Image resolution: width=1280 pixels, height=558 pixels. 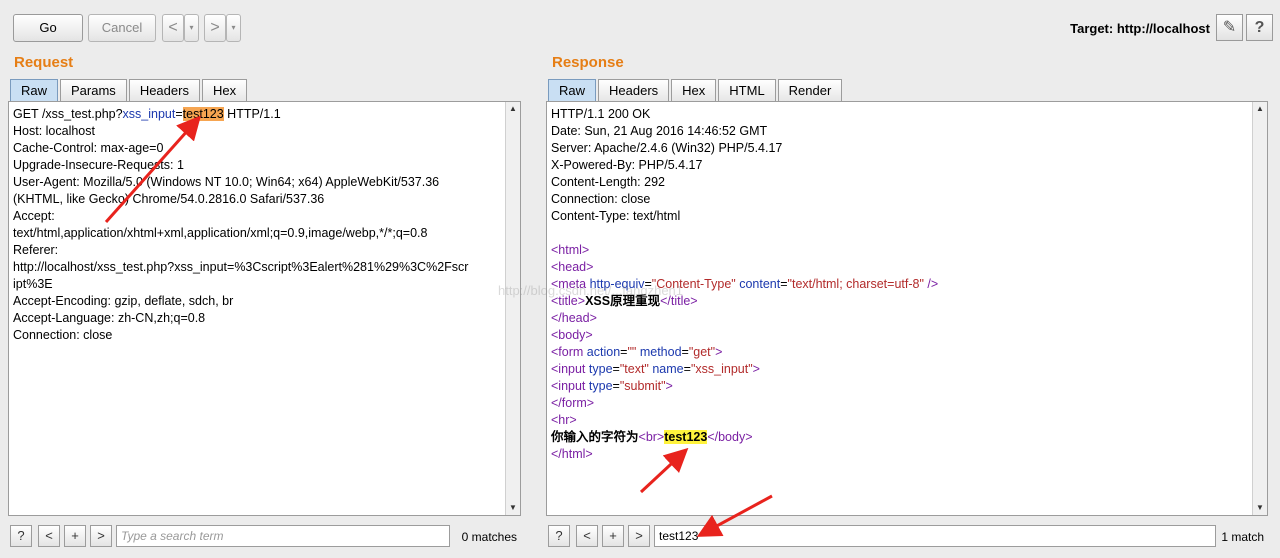 I want to click on response-tab-headers: Headers, so click(x=634, y=90).